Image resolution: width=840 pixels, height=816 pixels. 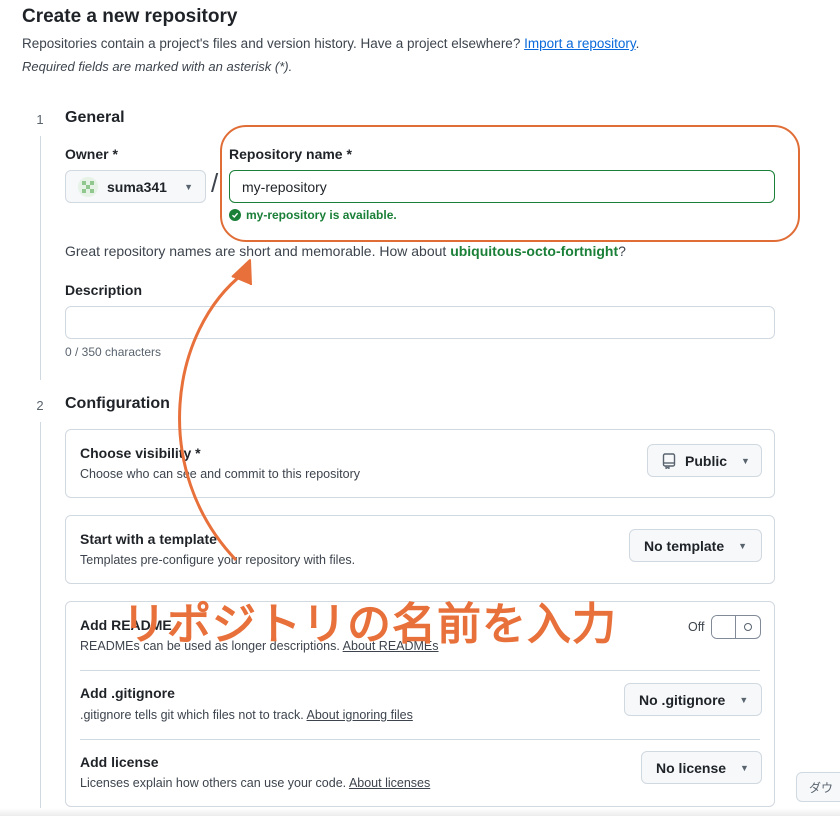 I want to click on readme-toggle-label: Off, so click(x=696, y=627).